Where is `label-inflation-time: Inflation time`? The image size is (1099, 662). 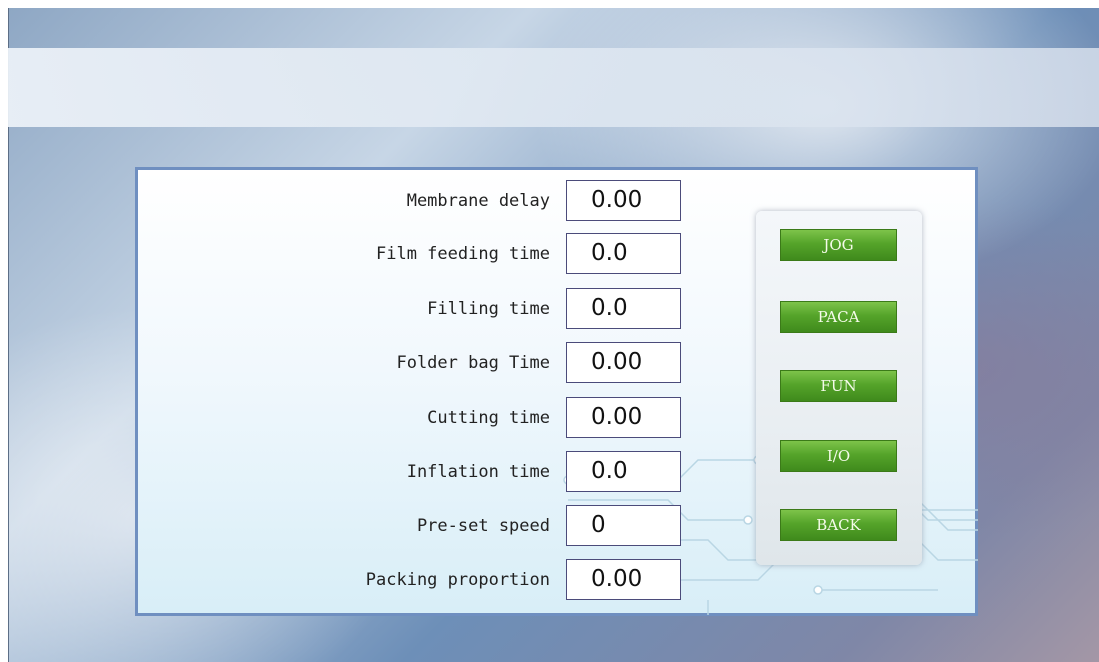 label-inflation-time: Inflation time is located at coordinates (478, 472).